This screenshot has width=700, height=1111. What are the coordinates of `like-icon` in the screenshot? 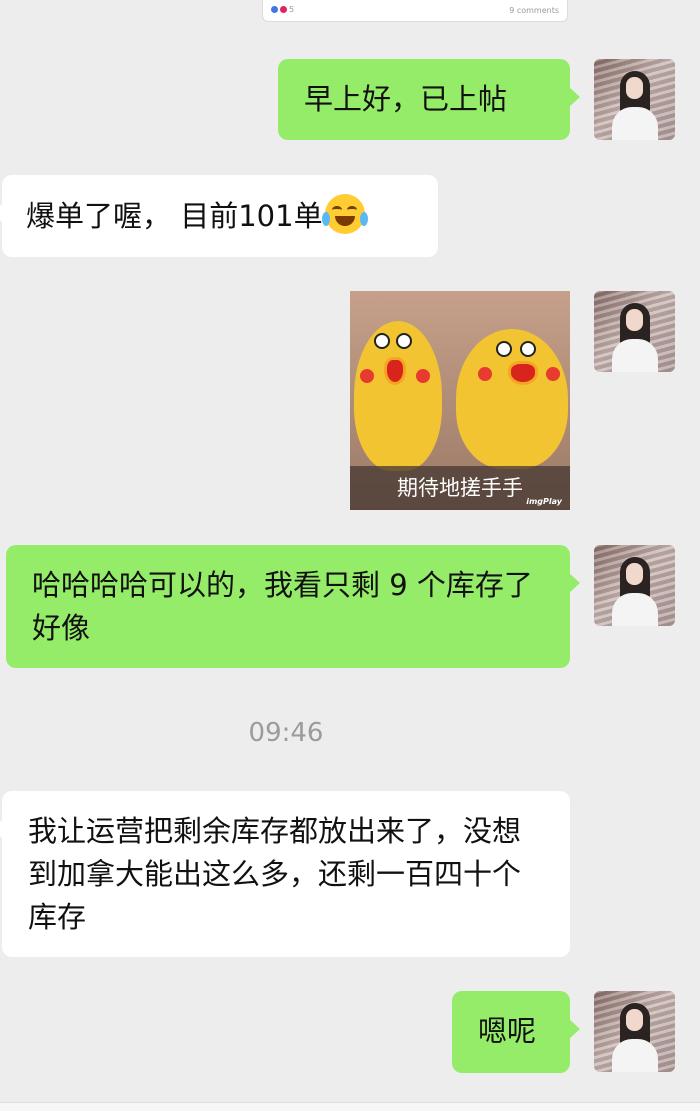 It's located at (274, 9).